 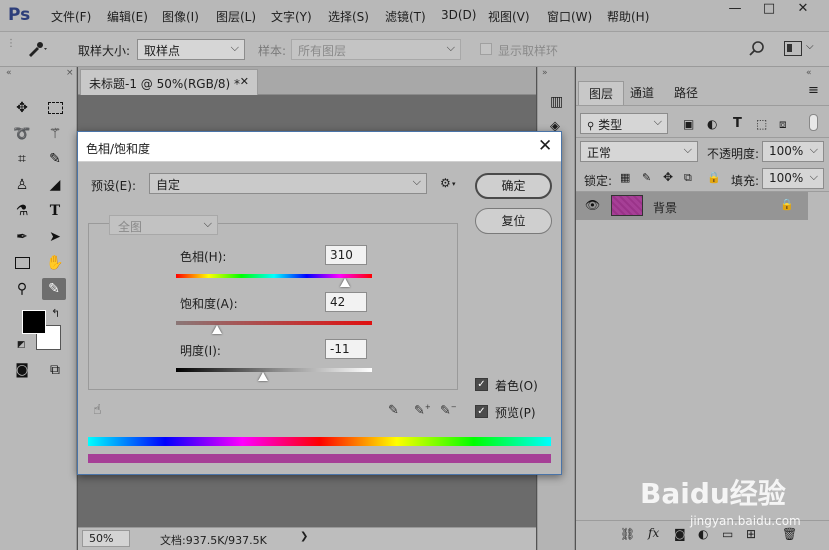 What do you see at coordinates (601, 93) in the screenshot?
I see `tab-layers: 图层` at bounding box center [601, 93].